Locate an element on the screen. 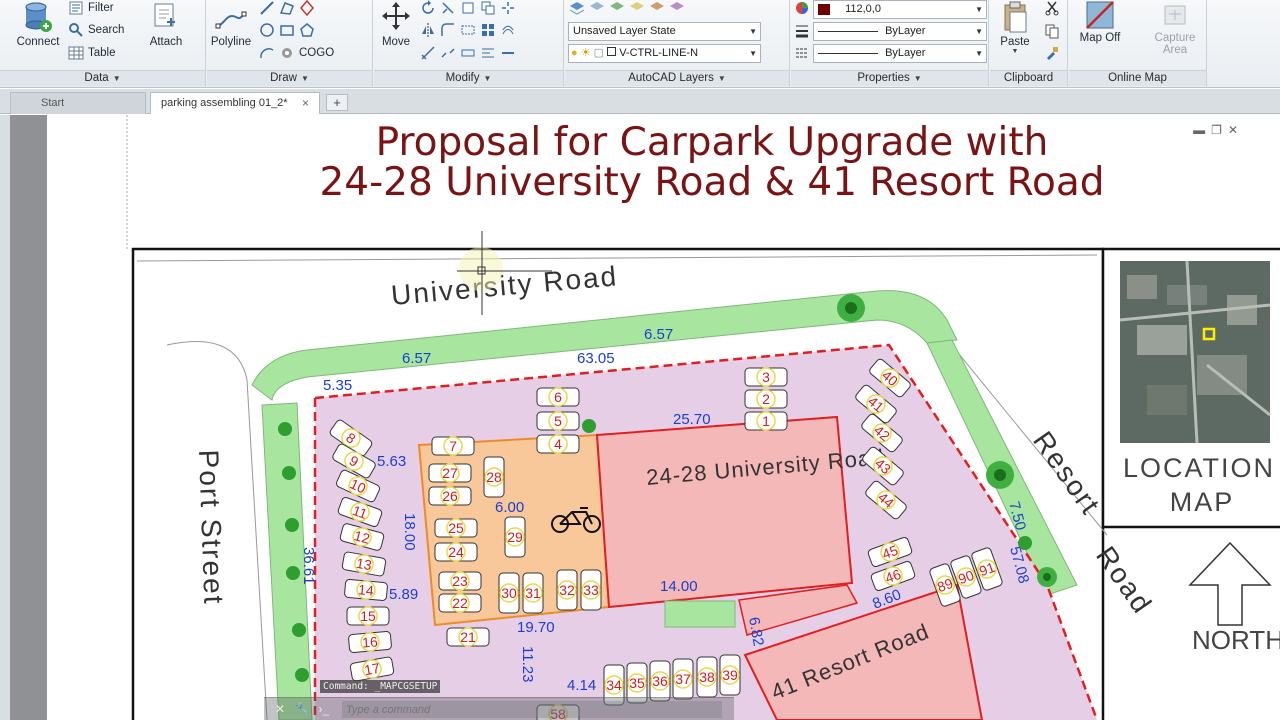 This screenshot has width=1280, height=720. connect-label: Connect is located at coordinates (38, 42).